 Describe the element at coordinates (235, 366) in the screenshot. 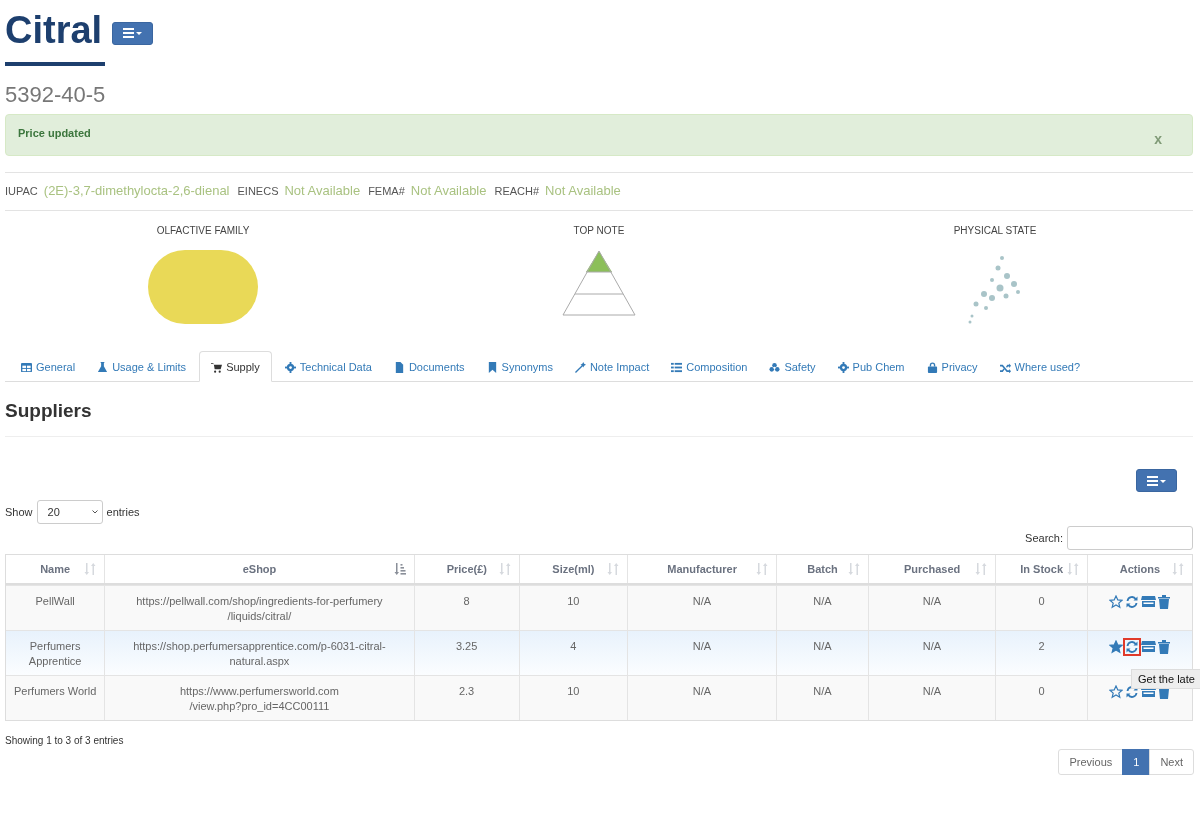

I see `tab: Supply` at that location.